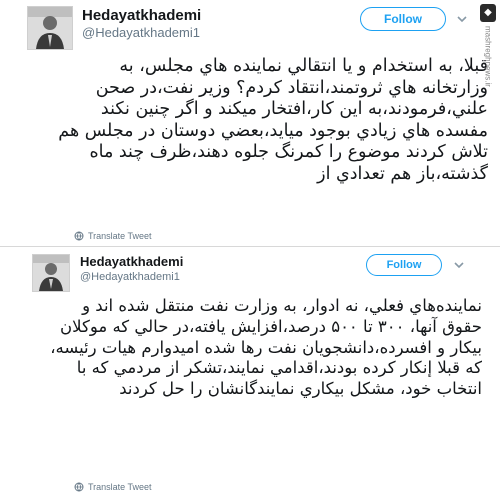 The height and width of the screenshot is (500, 500). I want to click on watermark-text: mashreghnews.ir, so click(488, 56).